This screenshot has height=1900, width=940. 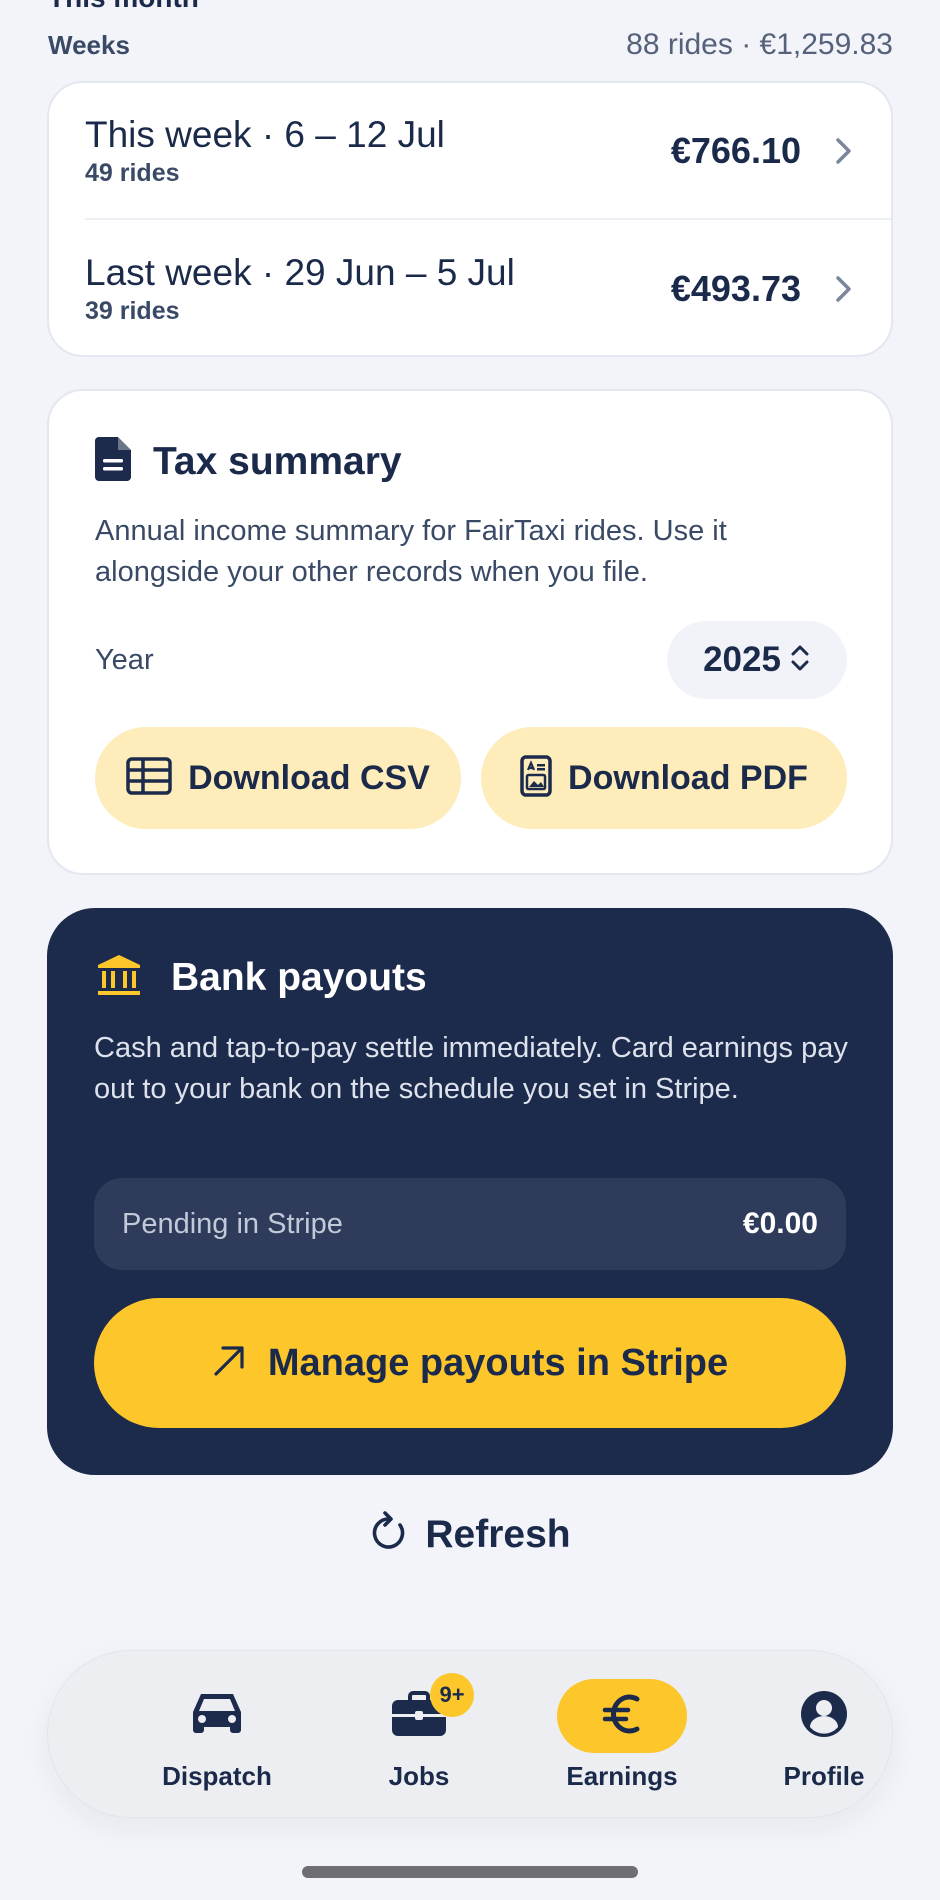 I want to click on table-icon, so click(x=149, y=778).